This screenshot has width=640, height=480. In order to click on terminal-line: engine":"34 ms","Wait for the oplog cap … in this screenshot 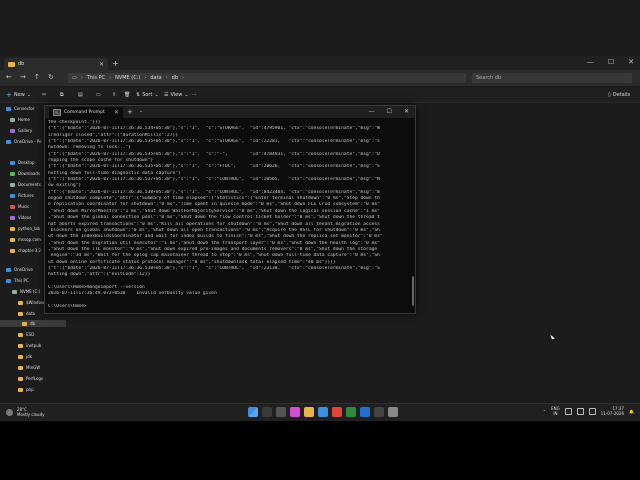, I will do `click(214, 256)`.